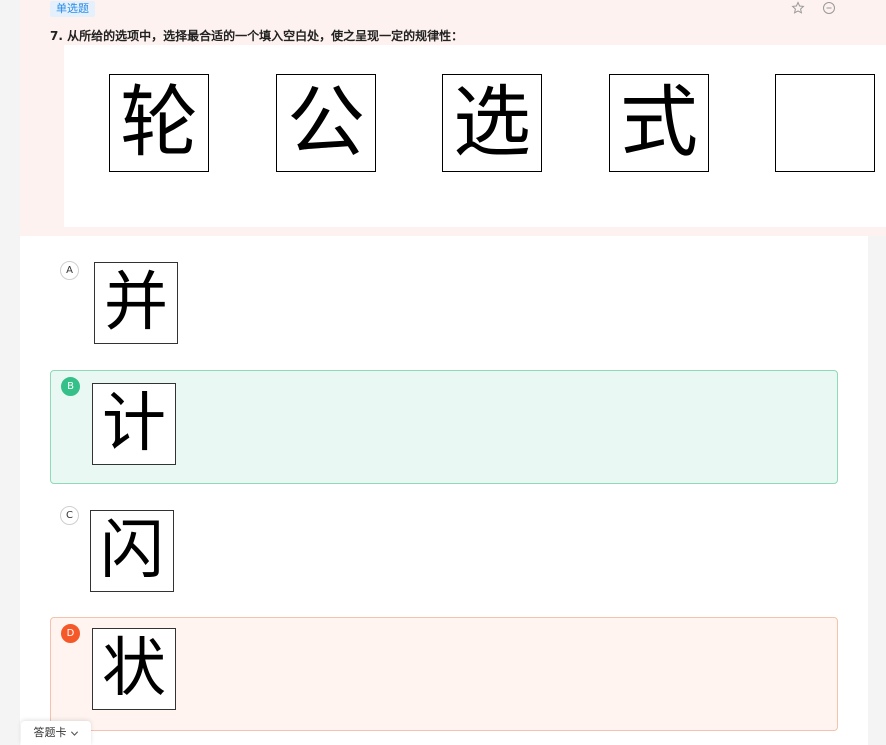 This screenshot has width=886, height=745. Describe the element at coordinates (492, 123) in the screenshot. I see `figure-cell: 选` at that location.